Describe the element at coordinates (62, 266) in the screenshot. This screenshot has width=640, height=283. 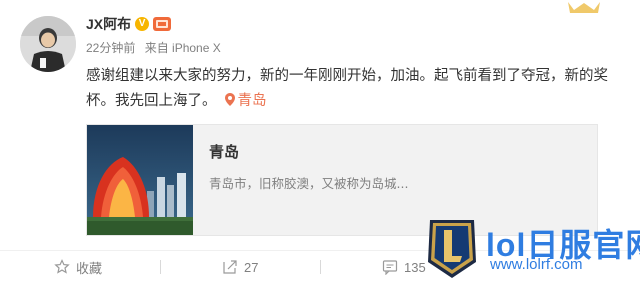
I see `favorite-icon` at that location.